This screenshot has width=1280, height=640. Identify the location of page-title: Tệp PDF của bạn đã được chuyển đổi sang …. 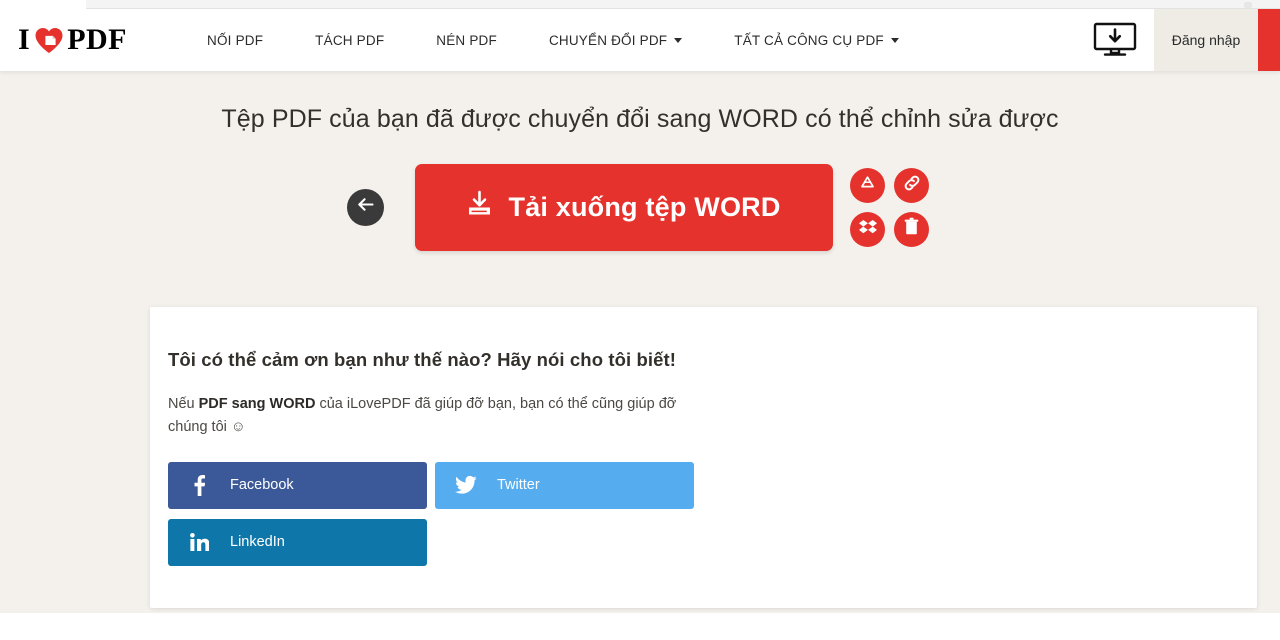
(640, 119).